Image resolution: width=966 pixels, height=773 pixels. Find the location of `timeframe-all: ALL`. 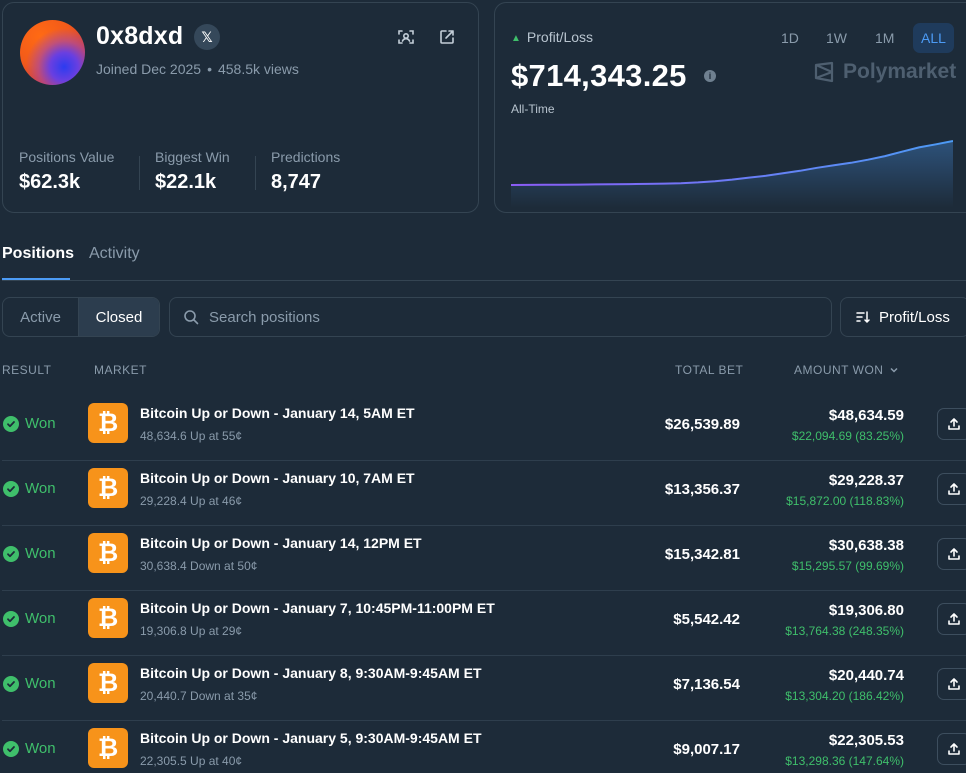

timeframe-all: ALL is located at coordinates (933, 38).